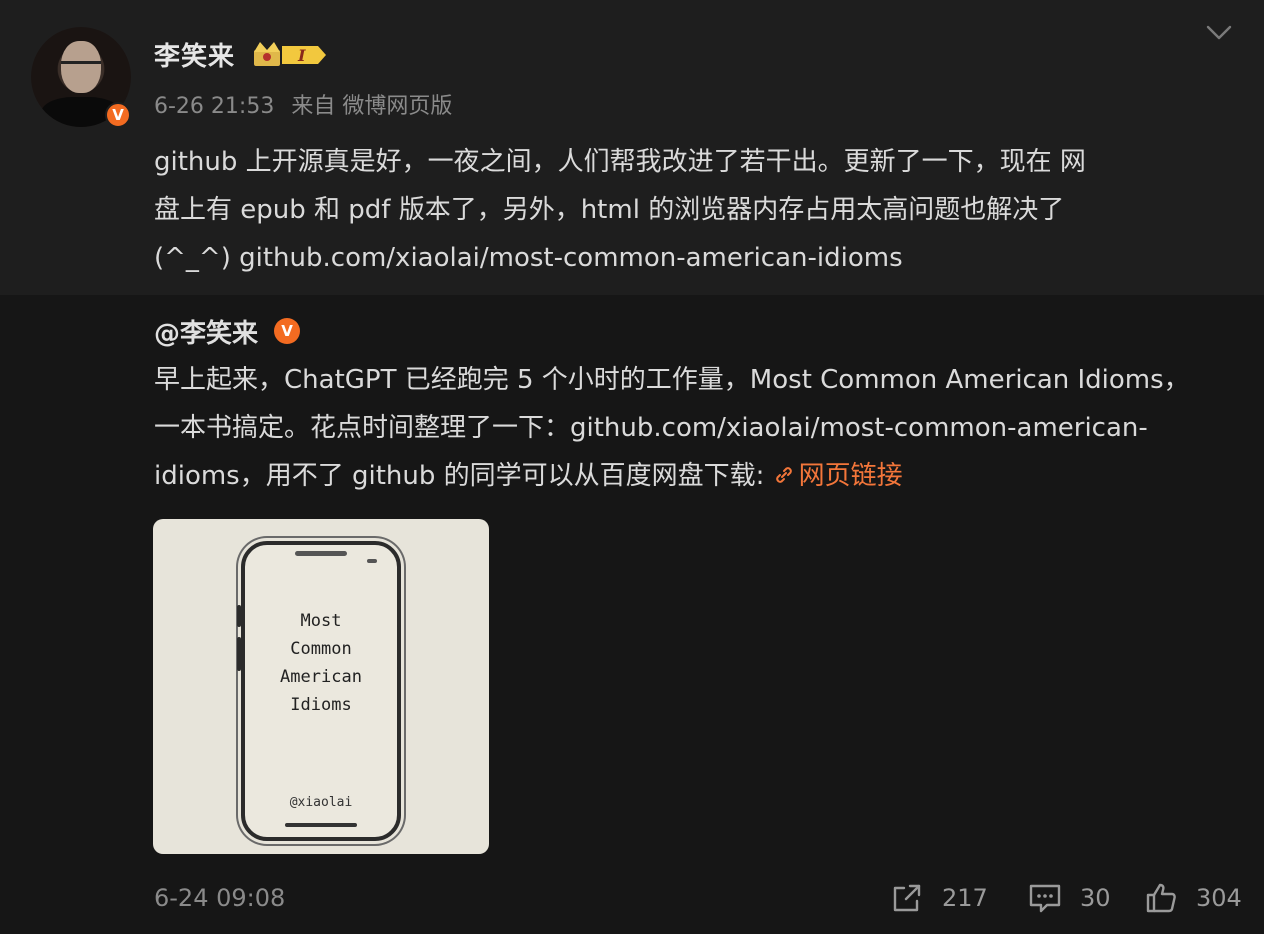 This screenshot has width=1264, height=934. Describe the element at coordinates (118, 115) in the screenshot. I see `verified-badge: V` at that location.